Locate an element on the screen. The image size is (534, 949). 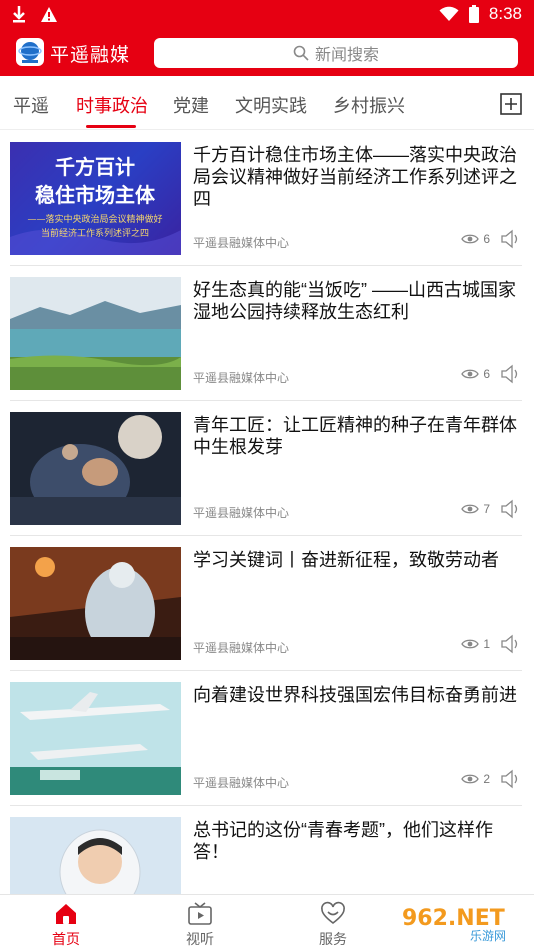
nav-av-label: 视听 is located at coordinates (200, 939).